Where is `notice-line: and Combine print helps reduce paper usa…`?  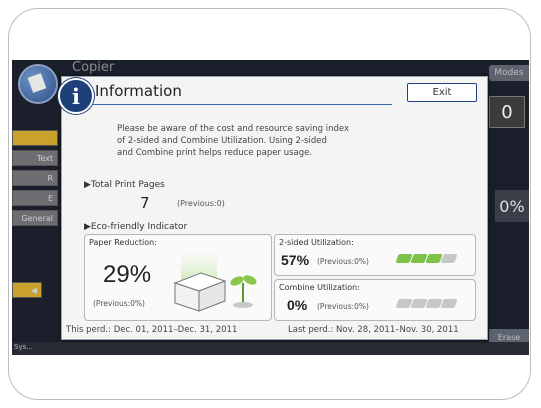 notice-line: and Combine print helps reduce paper usa… is located at coordinates (215, 153).